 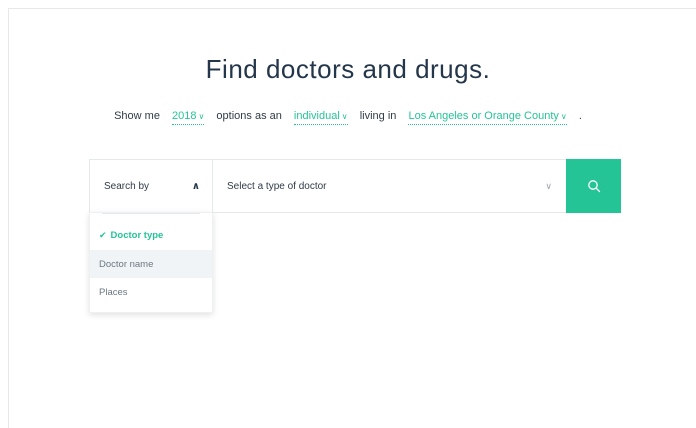 What do you see at coordinates (348, 69) in the screenshot?
I see `page-title: Find doctors and drugs.` at bounding box center [348, 69].